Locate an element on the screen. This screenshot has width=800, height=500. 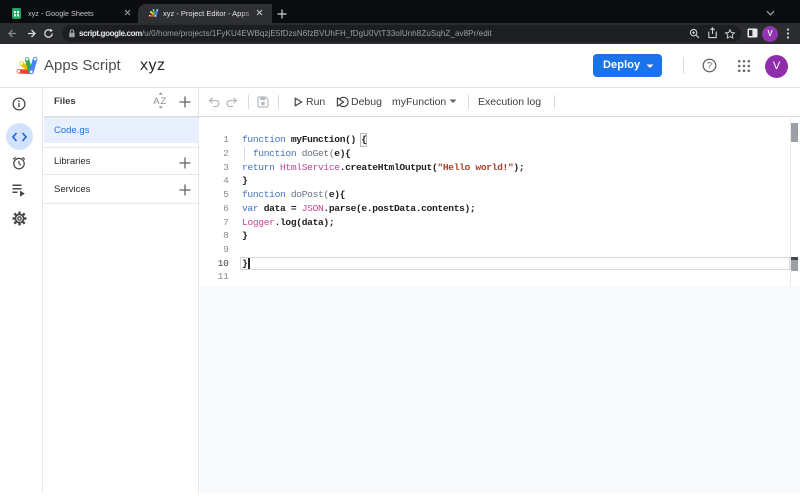
svg-text: Z is located at coordinates (163, 101).